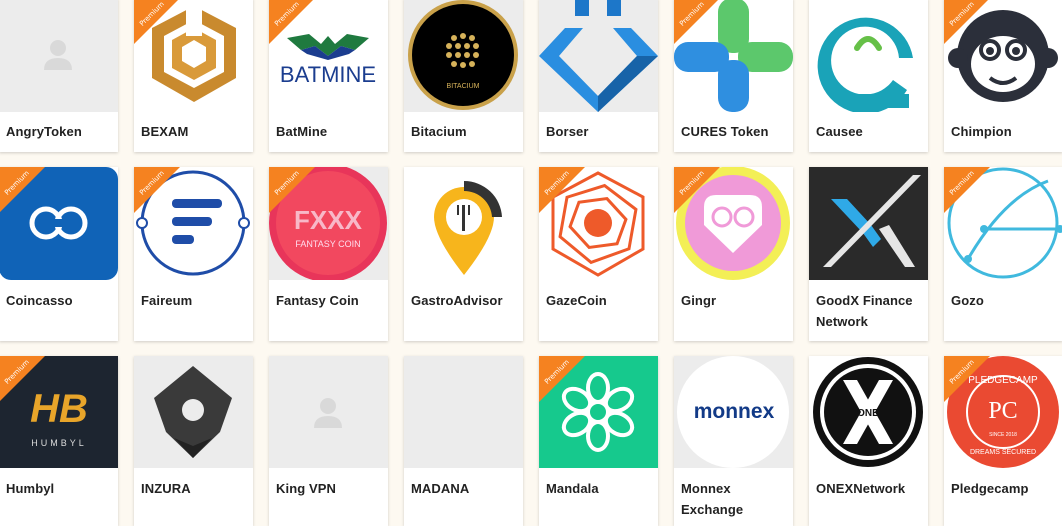 The image size is (1062, 526). I want to click on project-card-fantasy-coin: FXXX FANTASY COIN Premium Fantasy Coin, so click(328, 254).